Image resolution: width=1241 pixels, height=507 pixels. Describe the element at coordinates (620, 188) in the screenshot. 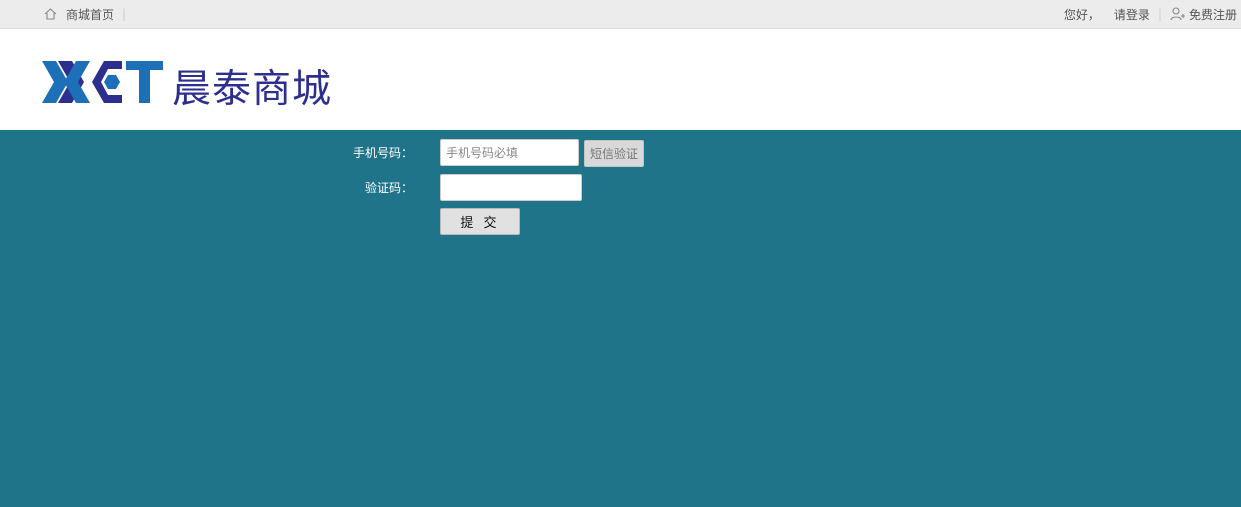

I see `code-row: 验证码：` at that location.